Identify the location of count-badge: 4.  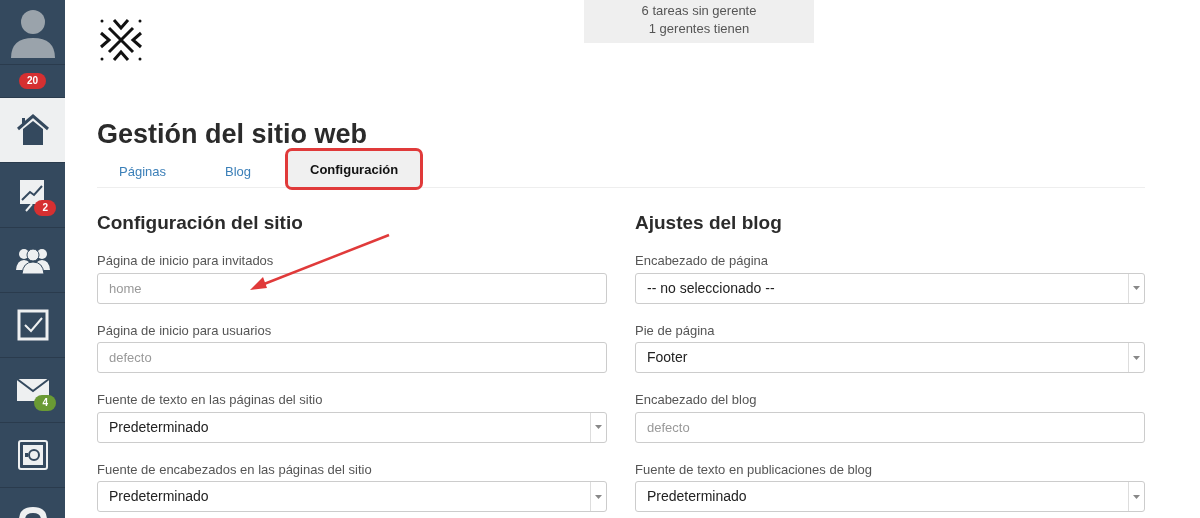
(45, 403).